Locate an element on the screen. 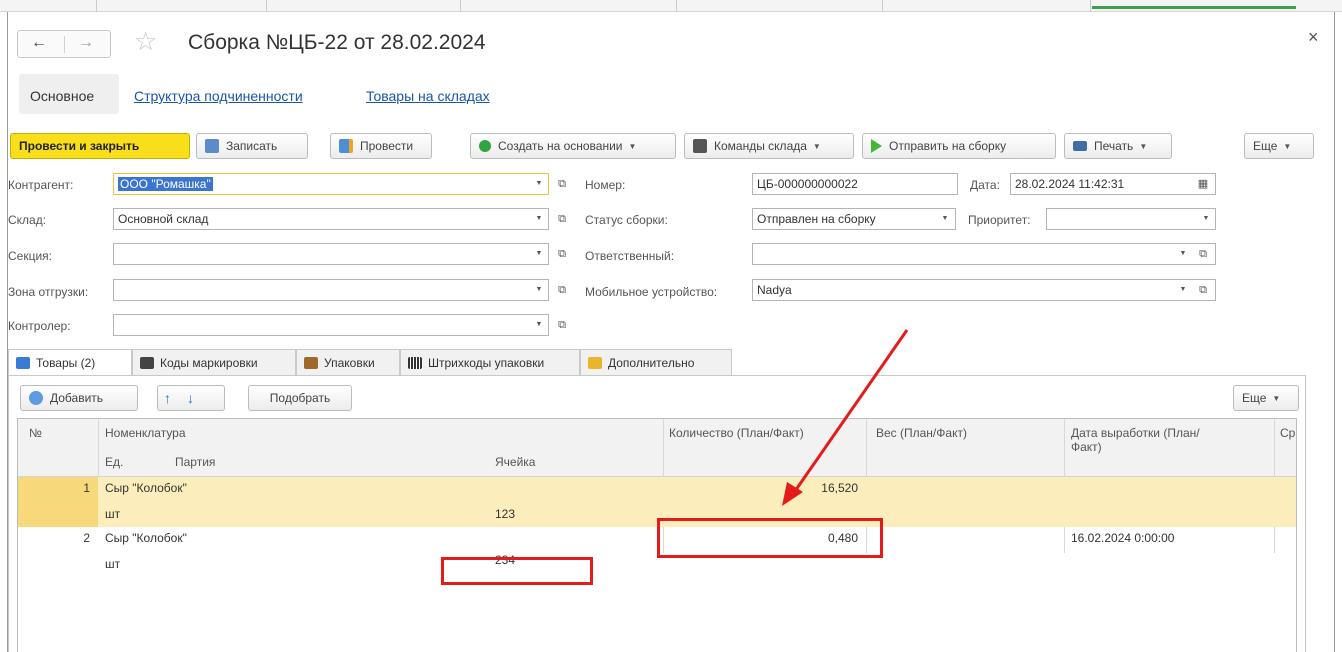  favorite-star-icon: ☆ is located at coordinates (145, 41).